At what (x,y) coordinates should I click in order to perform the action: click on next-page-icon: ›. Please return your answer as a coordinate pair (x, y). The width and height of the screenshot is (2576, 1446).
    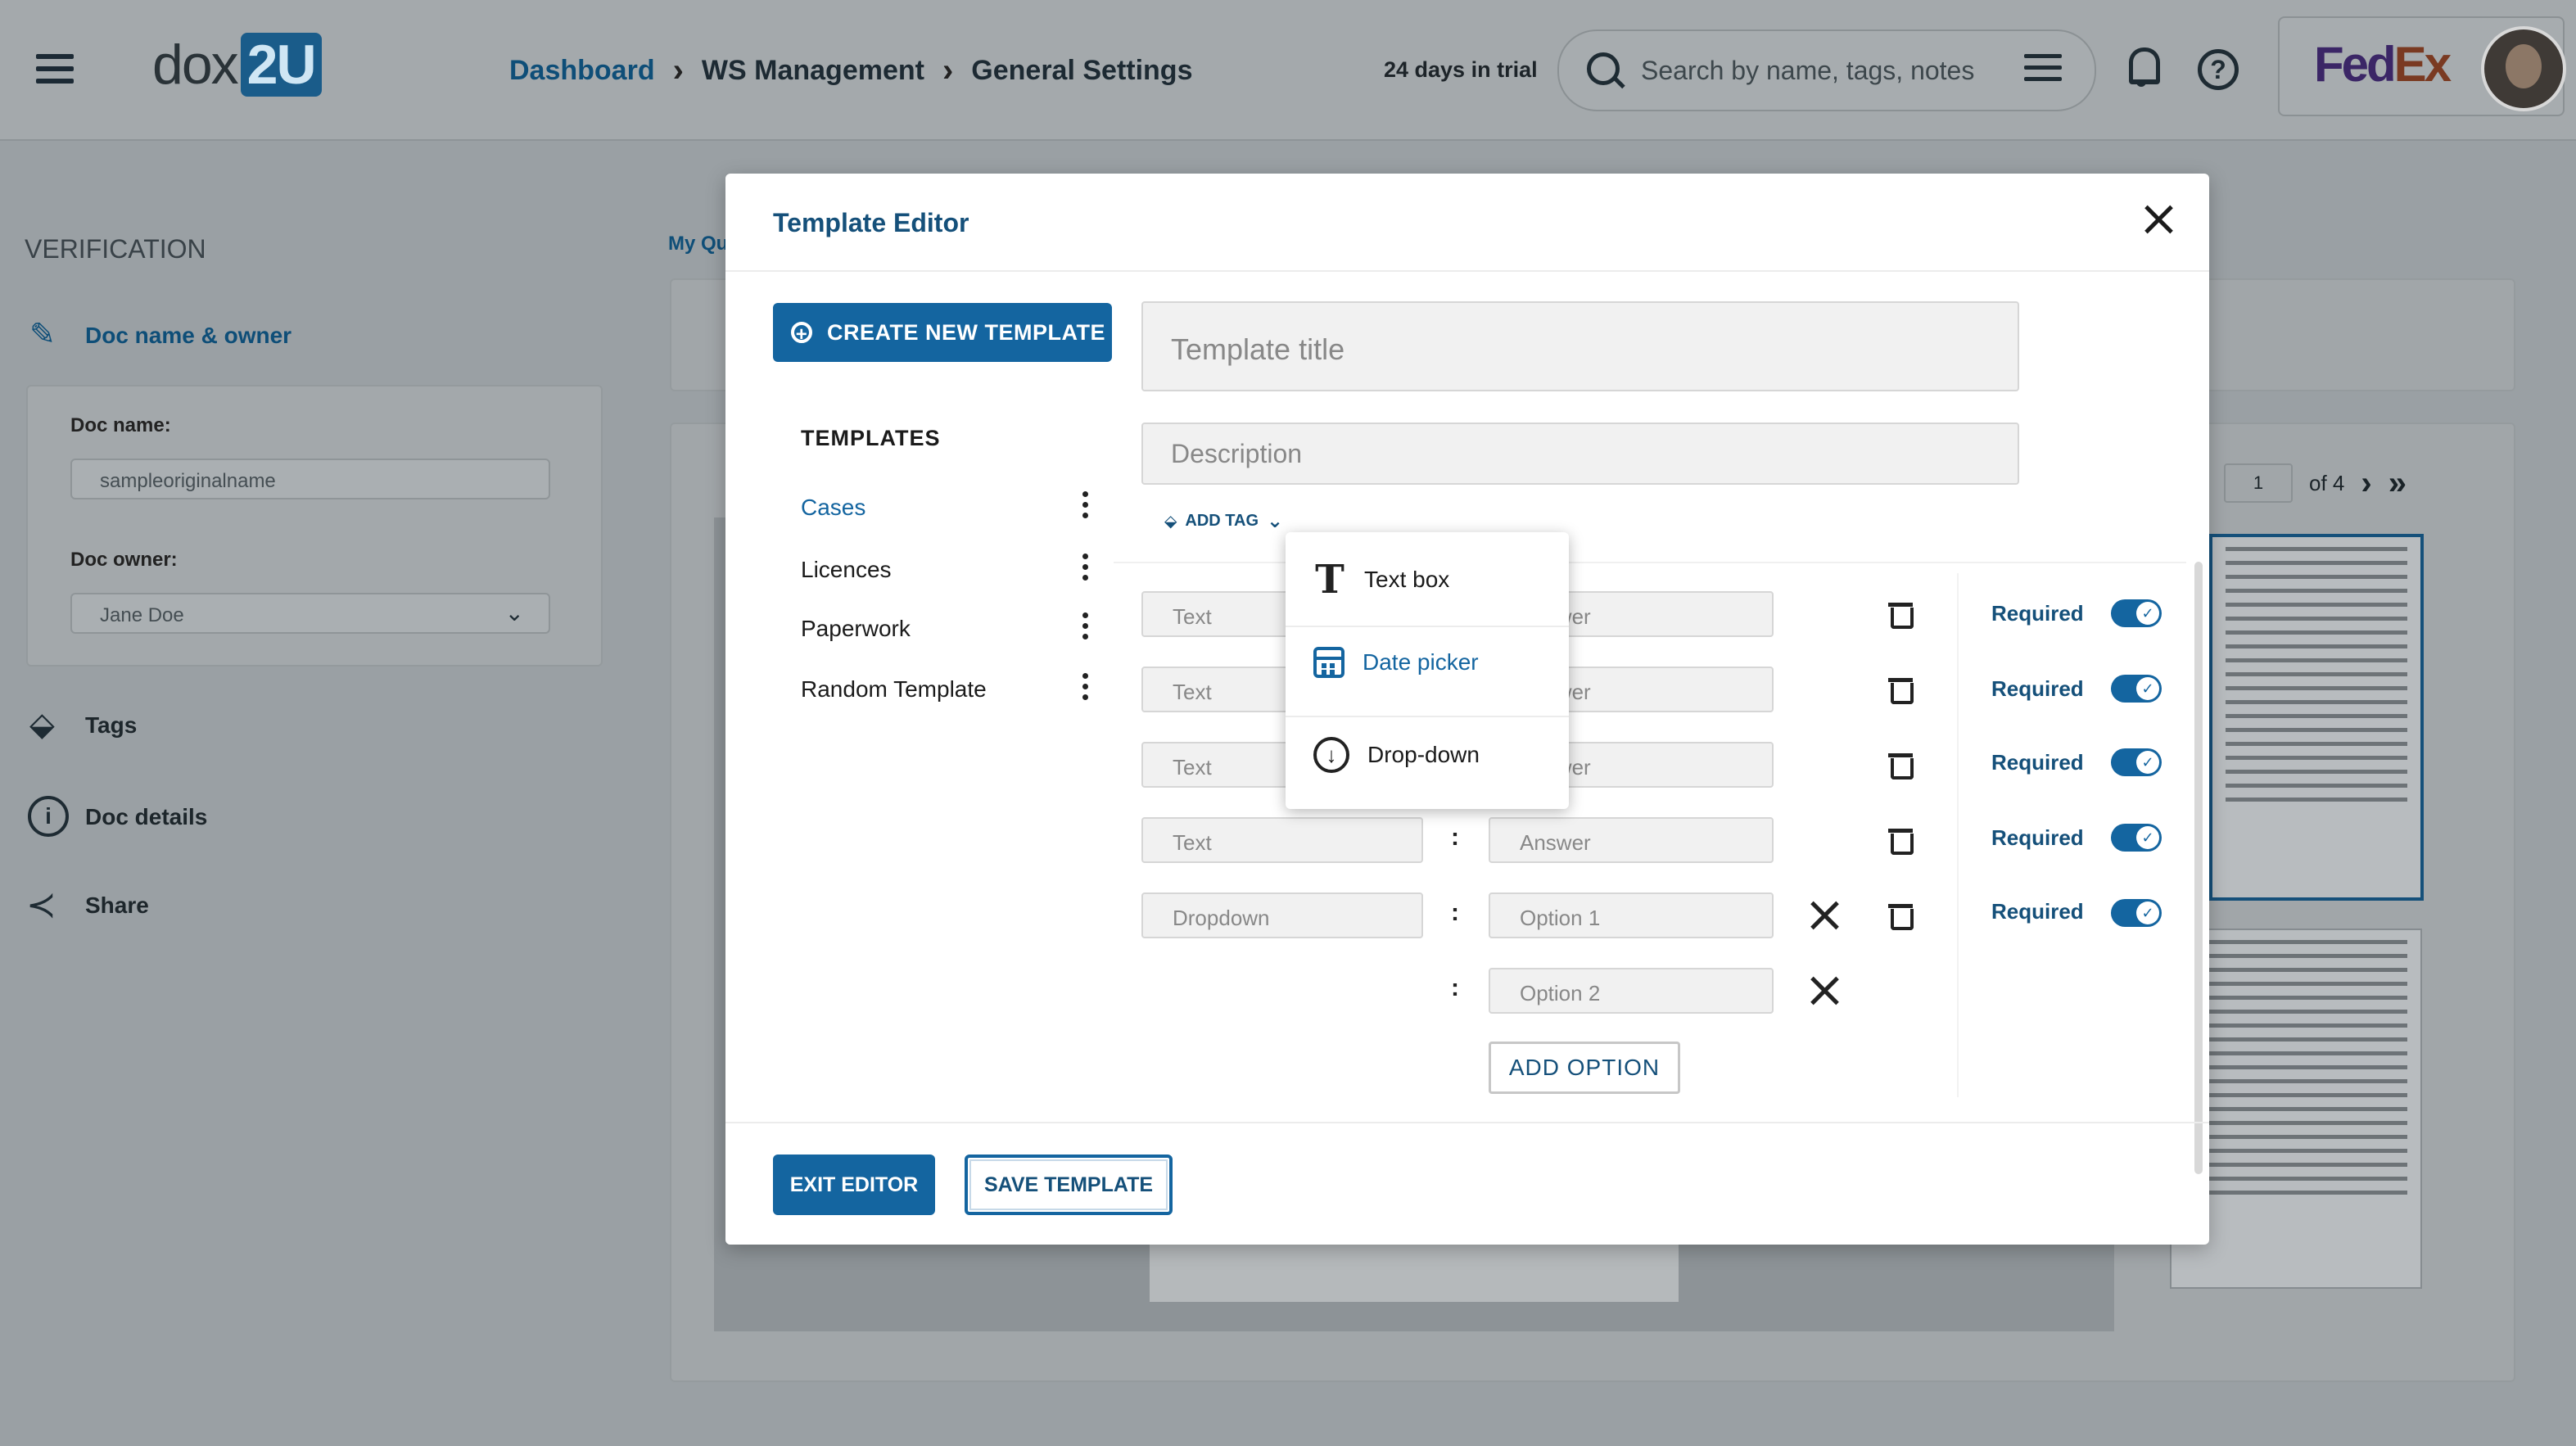
    Looking at the image, I should click on (2366, 483).